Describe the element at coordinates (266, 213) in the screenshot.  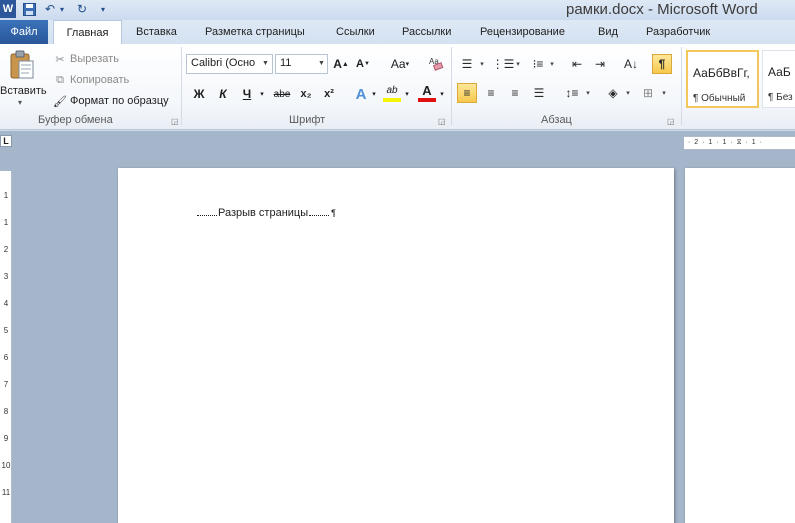
I see `page-break-marker: Разрыв страницы ¶` at that location.